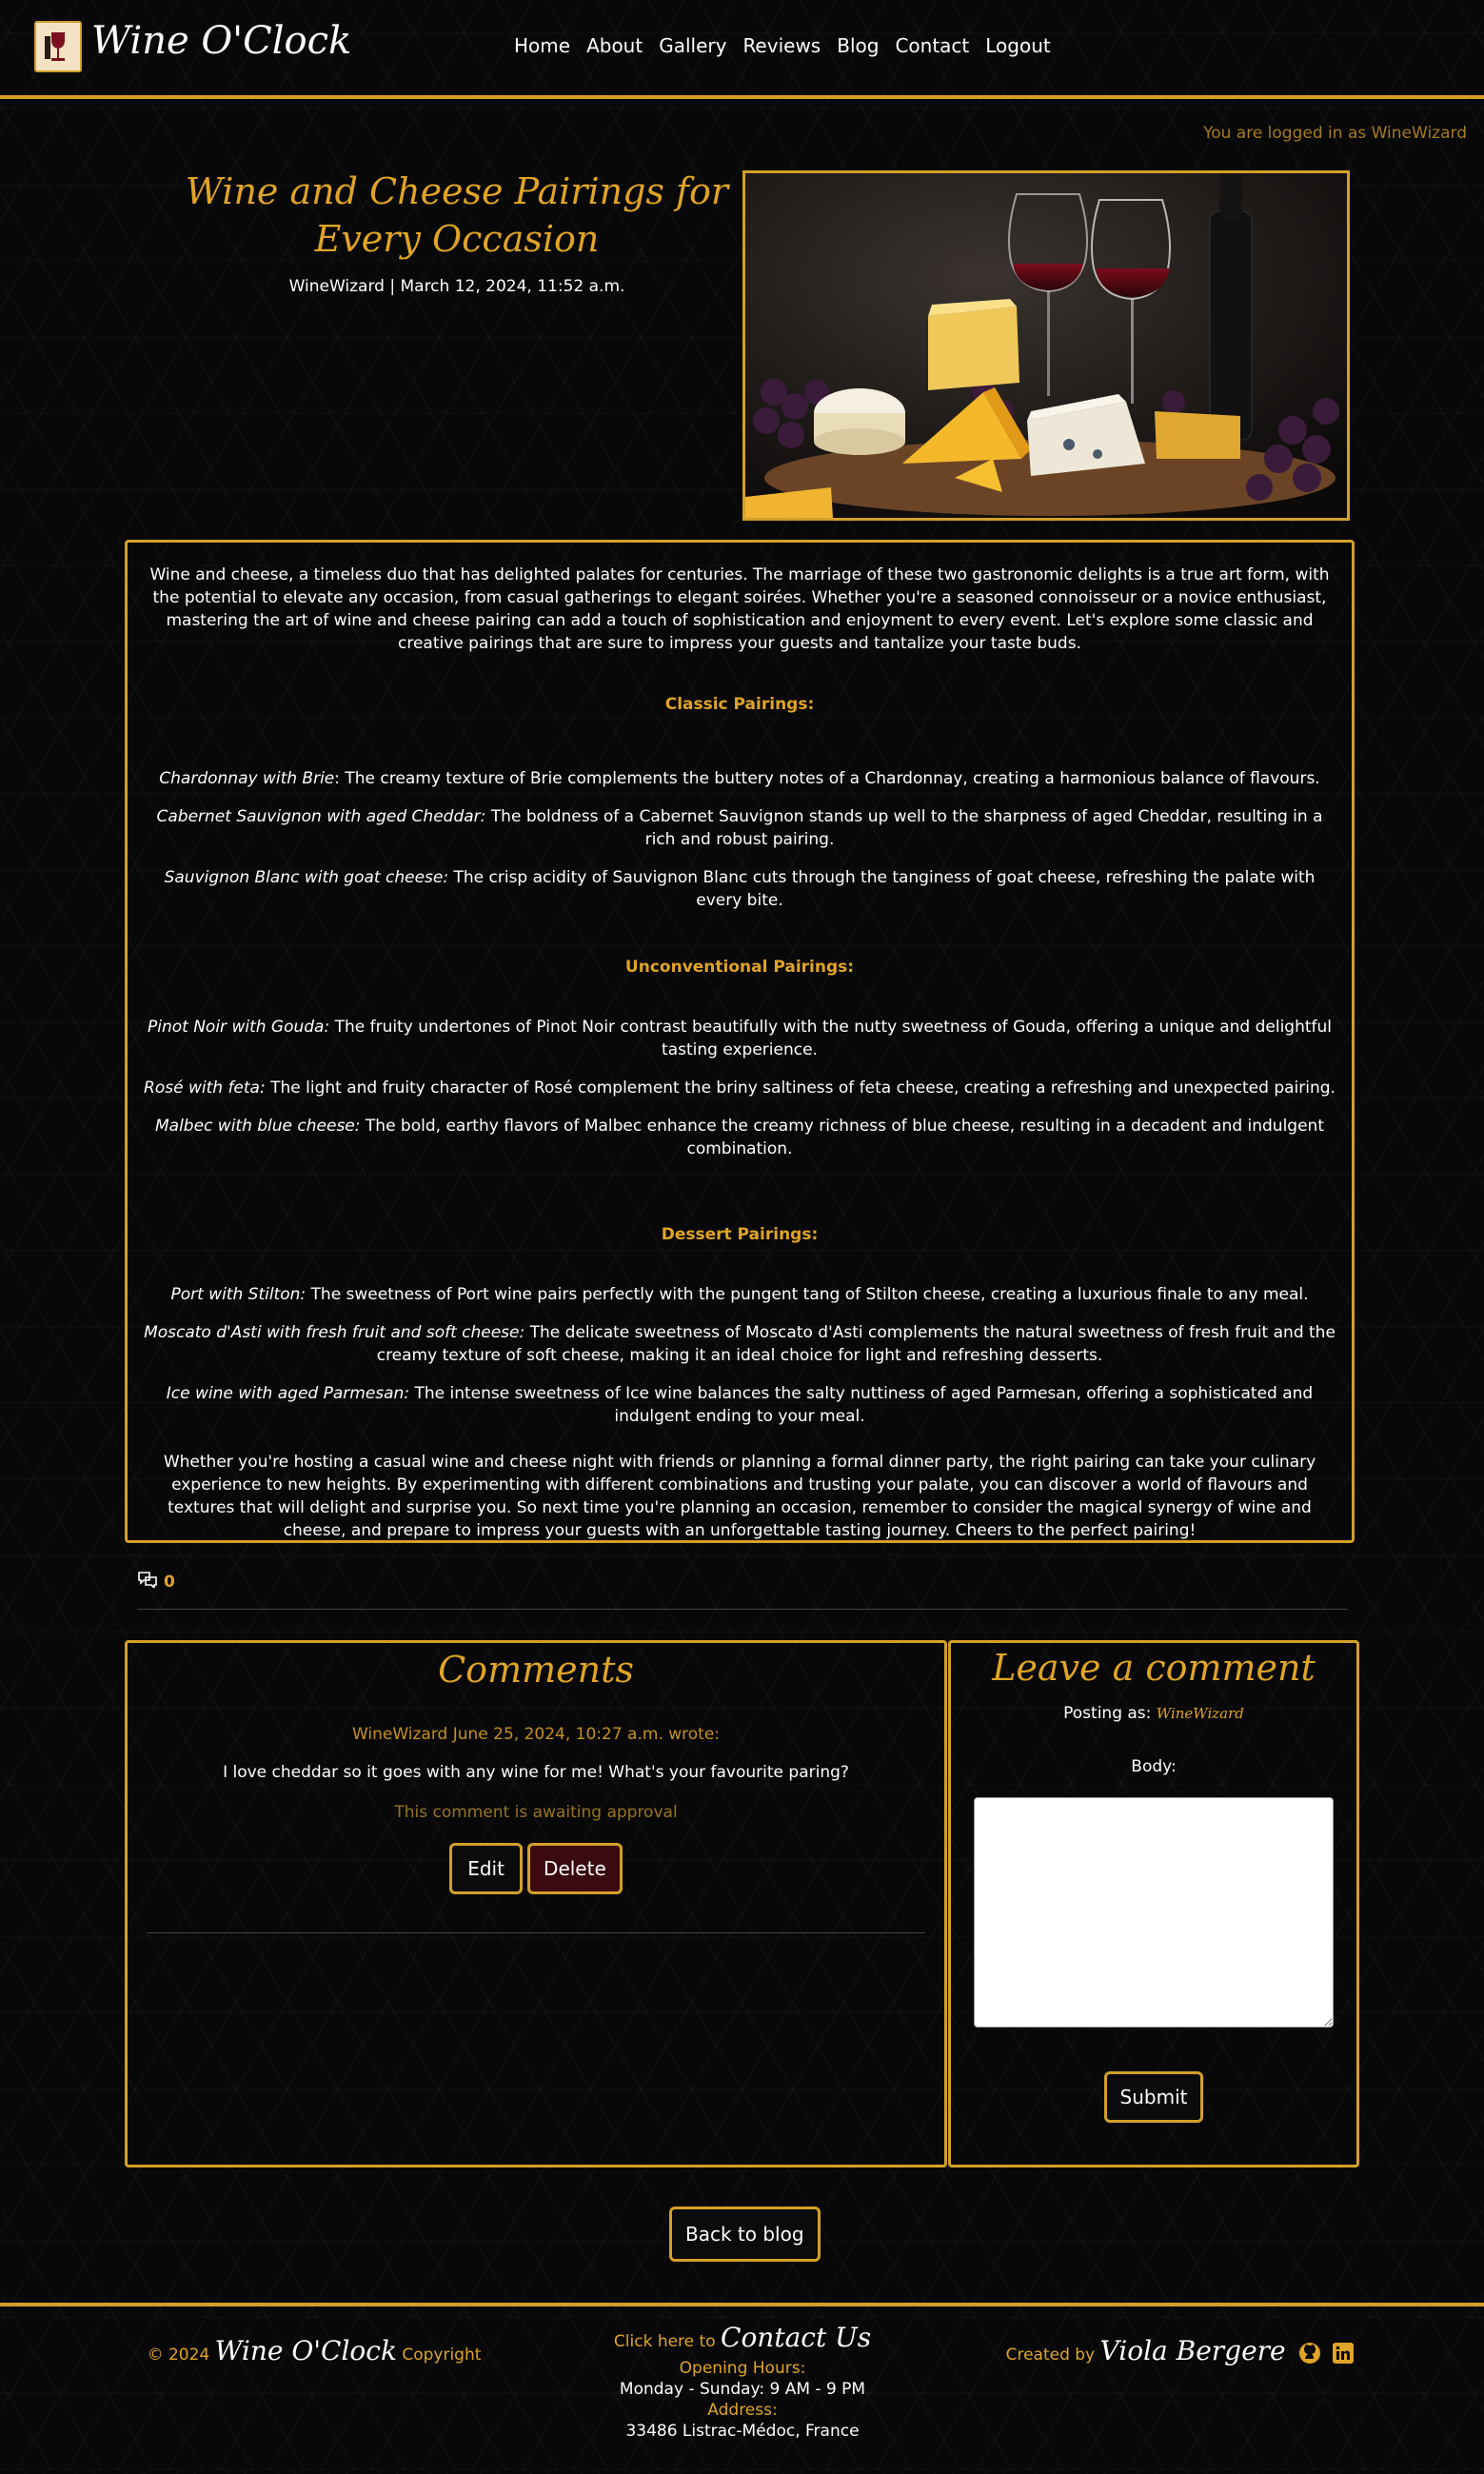 Image resolution: width=1484 pixels, height=2474 pixels. Describe the element at coordinates (457, 286) in the screenshot. I see `post-meta: WineWizard | March 12, 2024, 11:52 a.m.` at that location.